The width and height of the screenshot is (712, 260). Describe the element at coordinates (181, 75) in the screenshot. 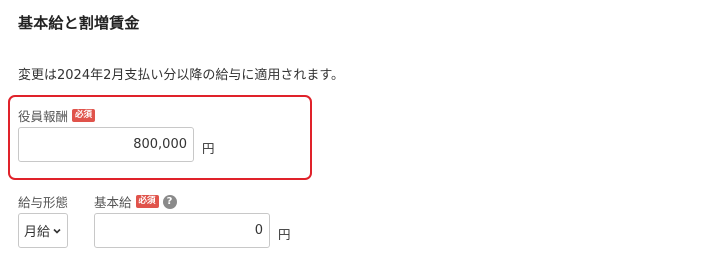

I see `apply-notice: 変更は2024年2月支払い分以降の給与に適用されます。` at that location.